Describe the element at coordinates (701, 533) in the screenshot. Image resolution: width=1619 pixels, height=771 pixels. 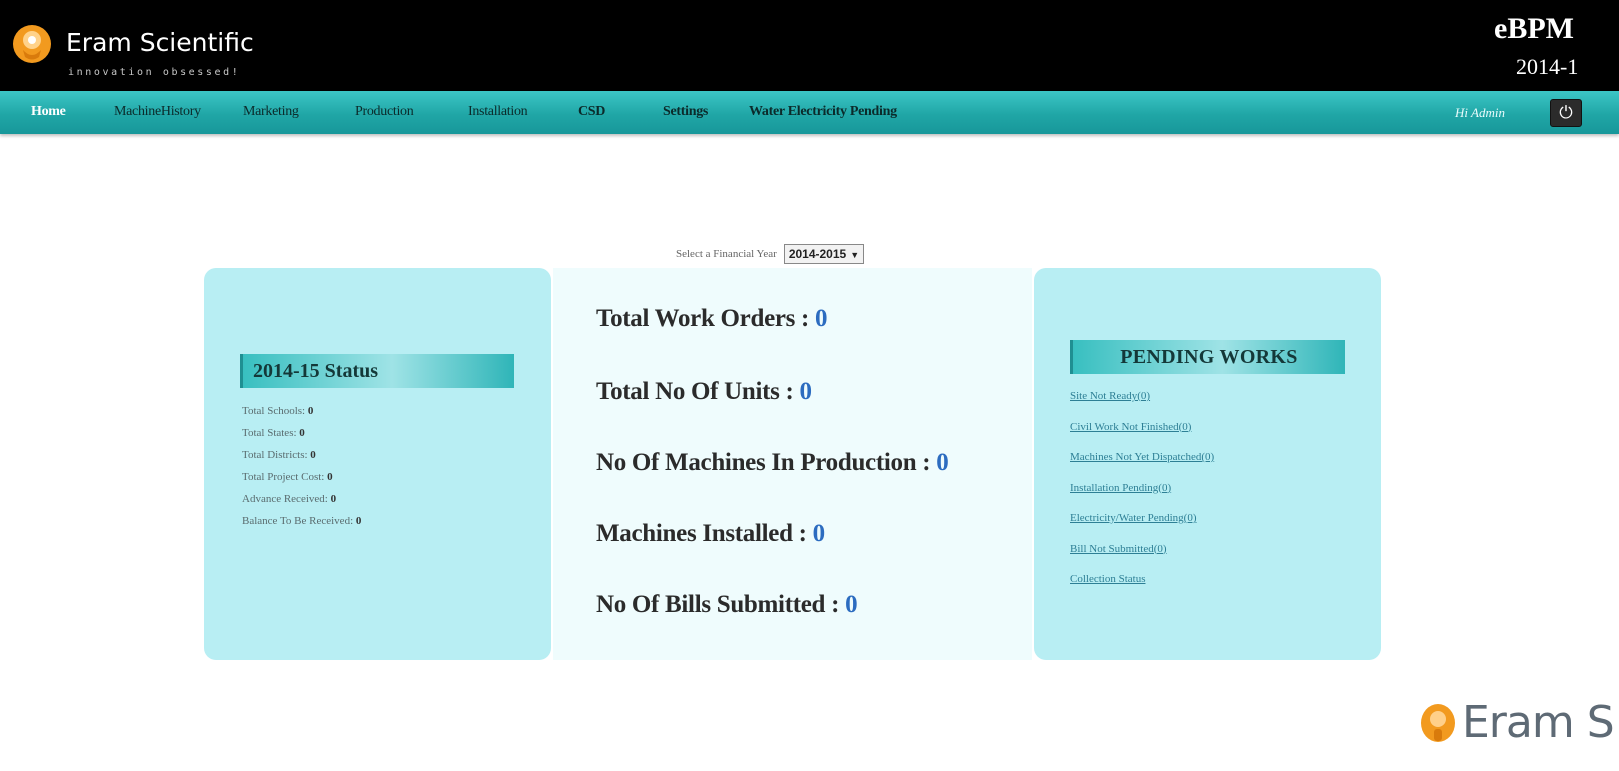
I see `stat-label: Machines Installed :` at that location.